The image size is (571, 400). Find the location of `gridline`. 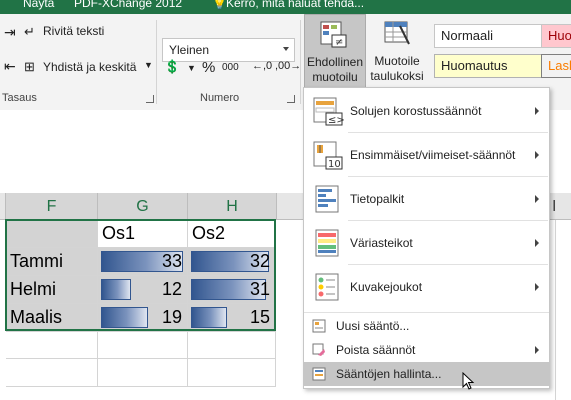

gridline is located at coordinates (555, 310).